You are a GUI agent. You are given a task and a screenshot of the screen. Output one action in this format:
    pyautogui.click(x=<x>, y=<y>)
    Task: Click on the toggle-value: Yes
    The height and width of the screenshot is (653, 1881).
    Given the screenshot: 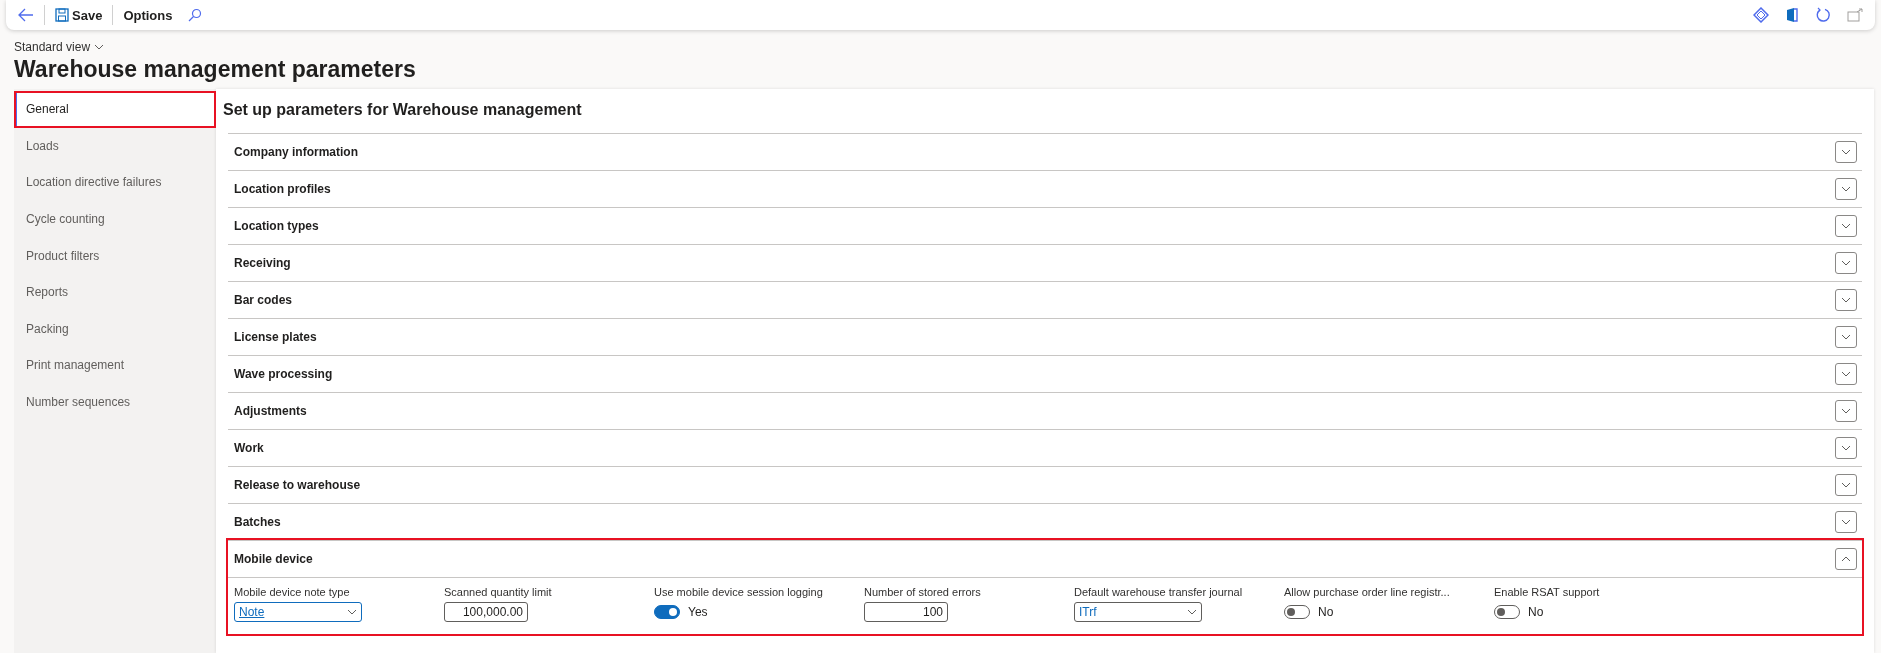 What is the action you would take?
    pyautogui.click(x=698, y=612)
    